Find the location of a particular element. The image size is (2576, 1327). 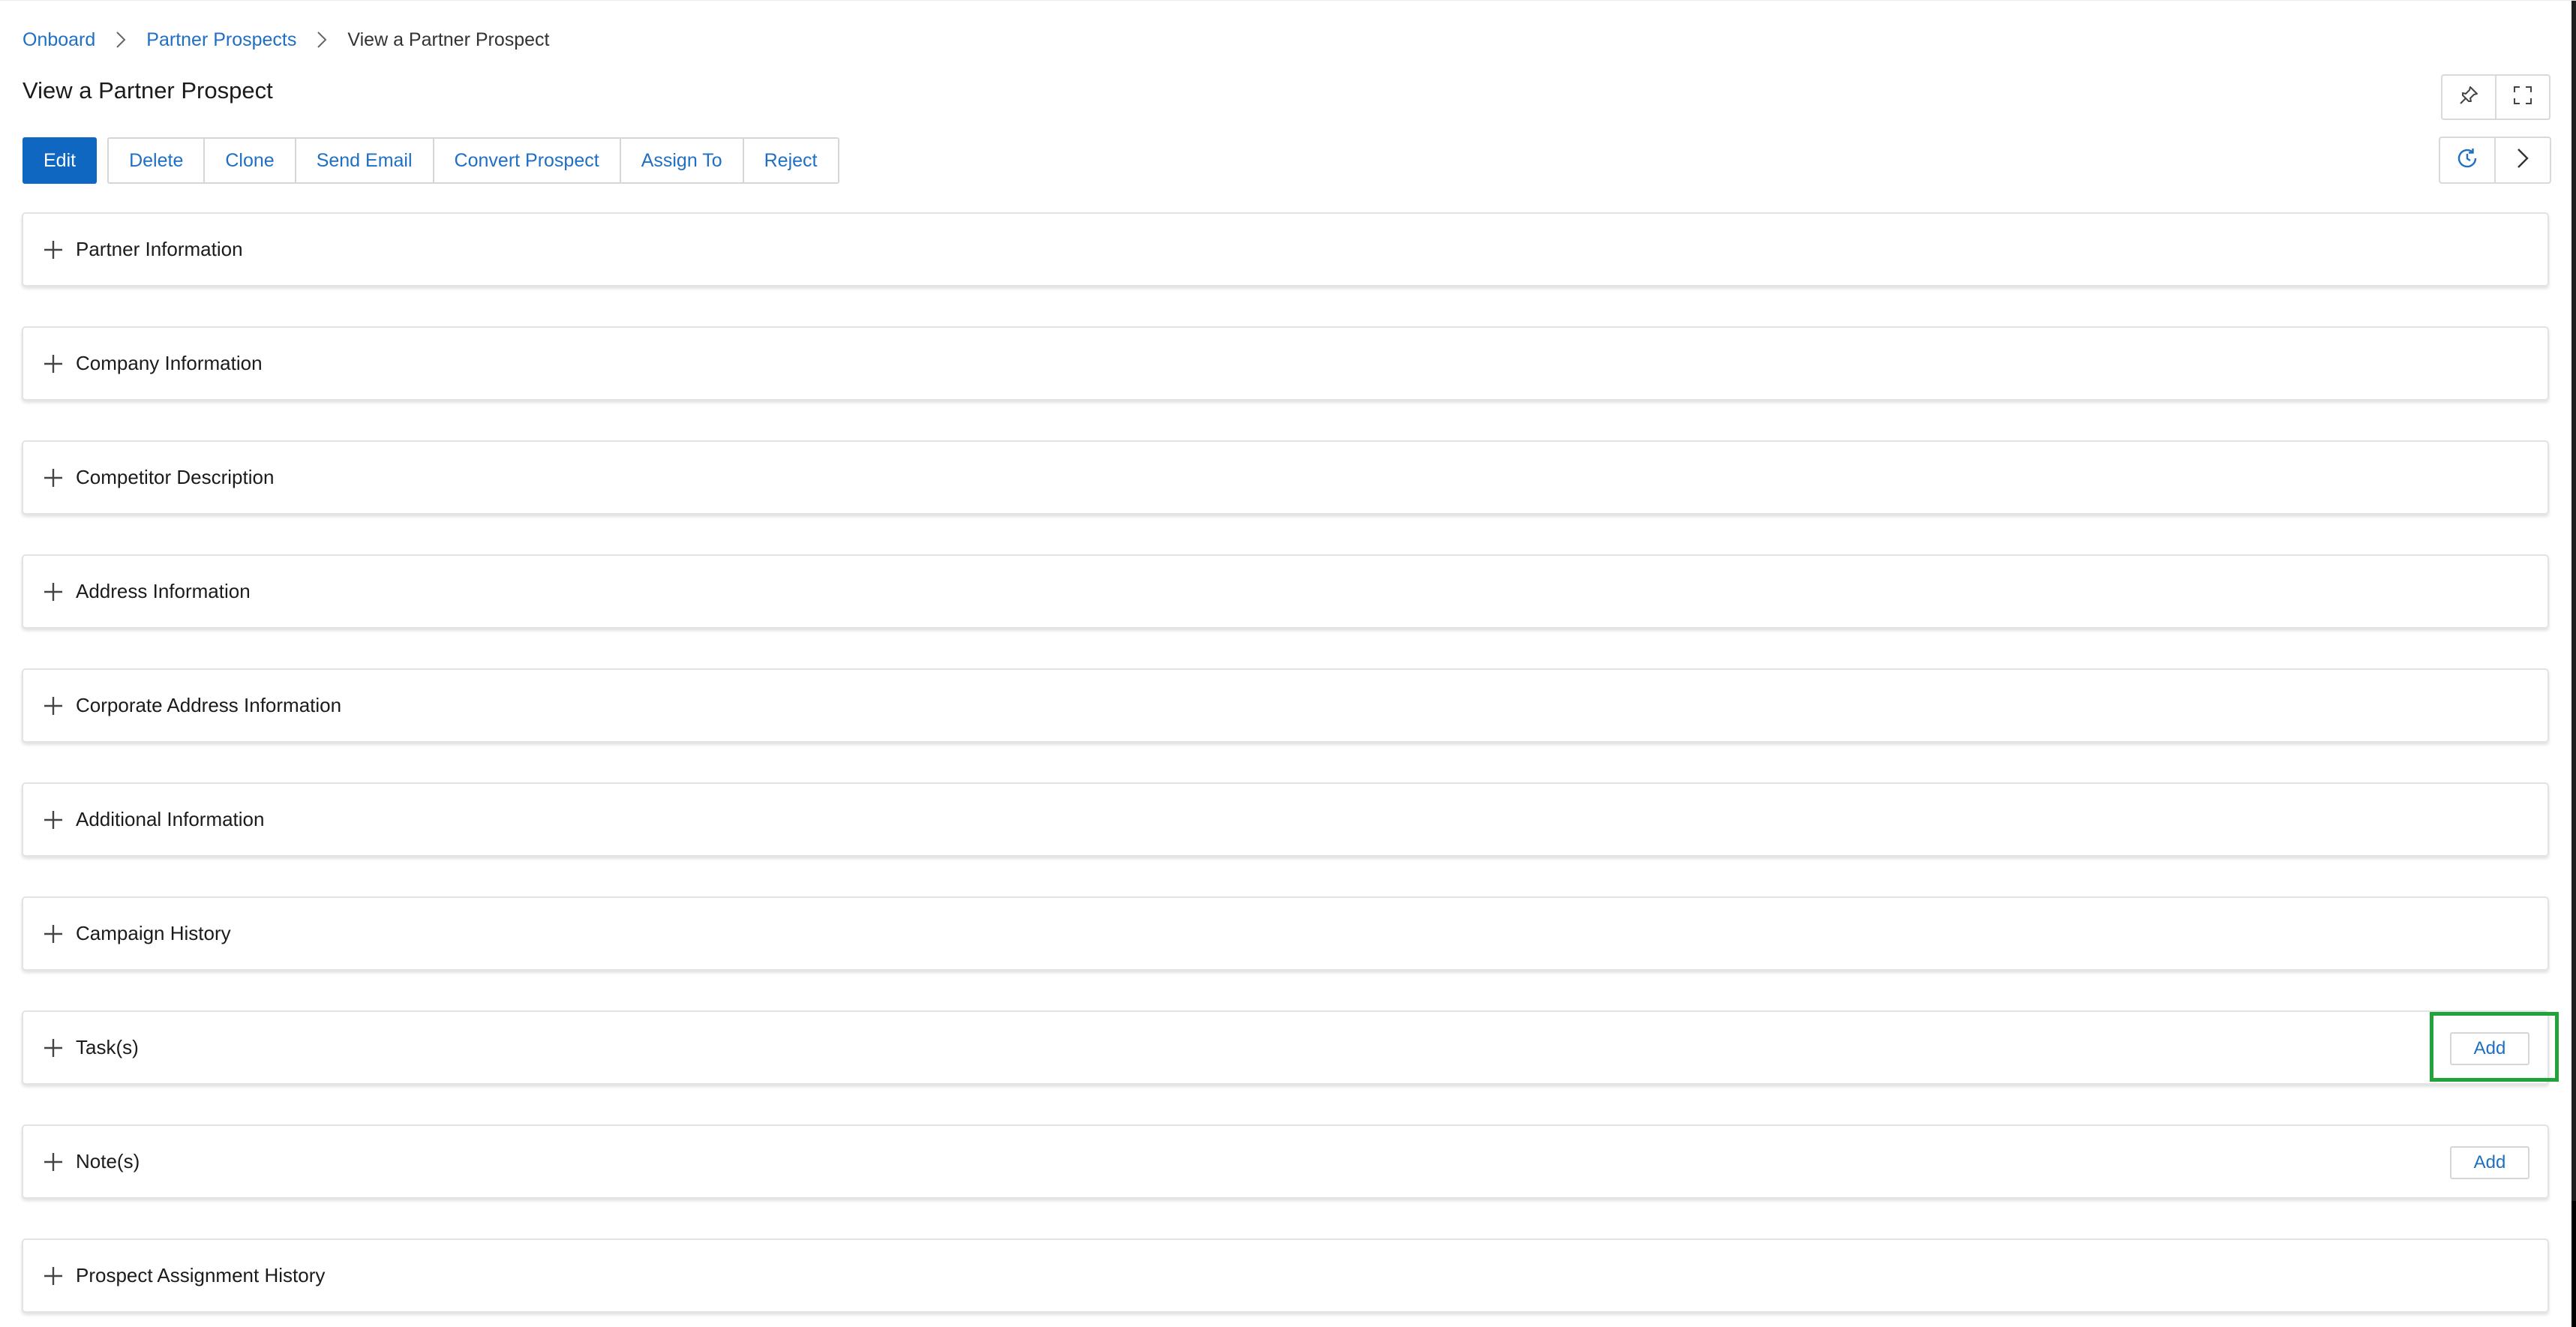

section-company-information: Company Information is located at coordinates (1285, 363).